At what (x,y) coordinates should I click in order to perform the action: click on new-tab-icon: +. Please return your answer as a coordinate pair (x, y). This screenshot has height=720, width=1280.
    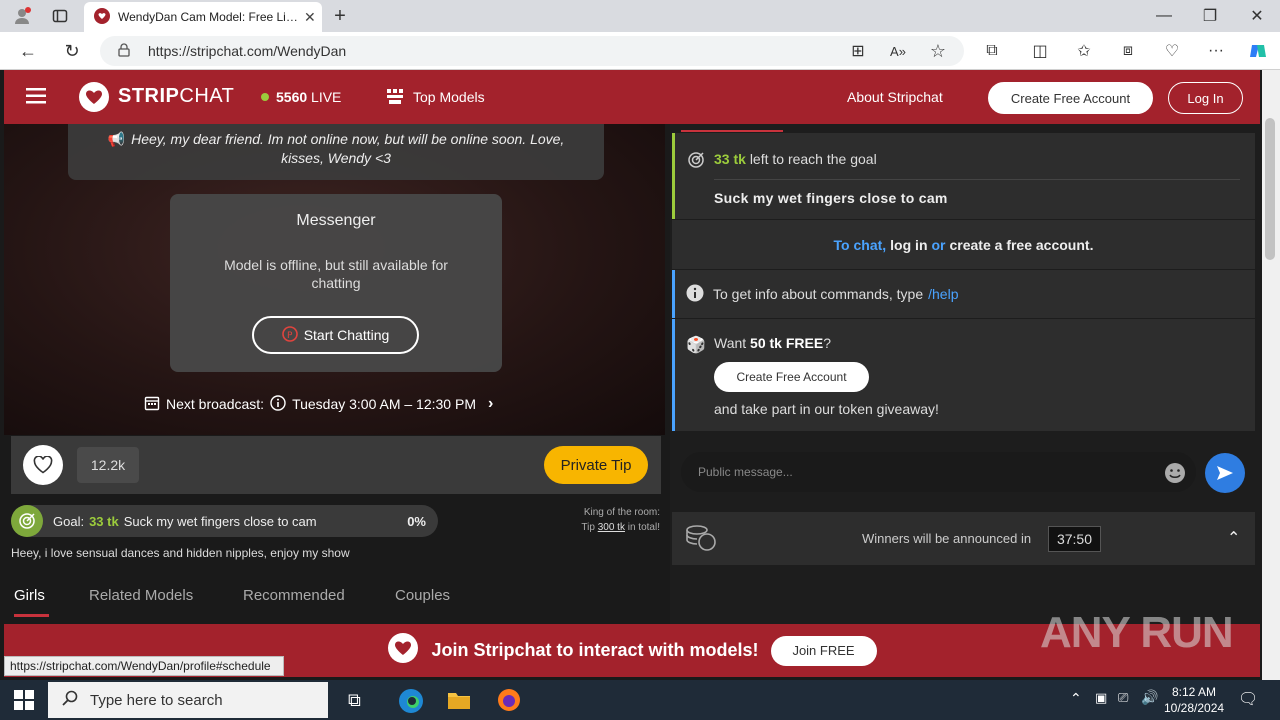
    Looking at the image, I should click on (340, 16).